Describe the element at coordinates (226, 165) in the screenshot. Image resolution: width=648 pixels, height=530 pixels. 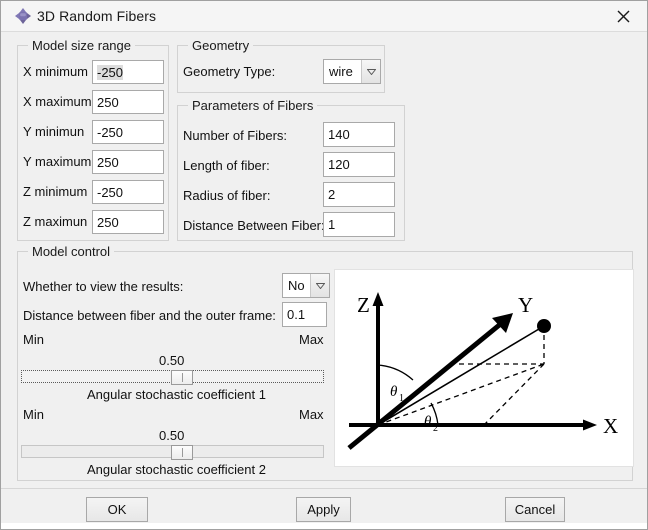
I see `label-length-of-fiber: Length of fiber:` at that location.